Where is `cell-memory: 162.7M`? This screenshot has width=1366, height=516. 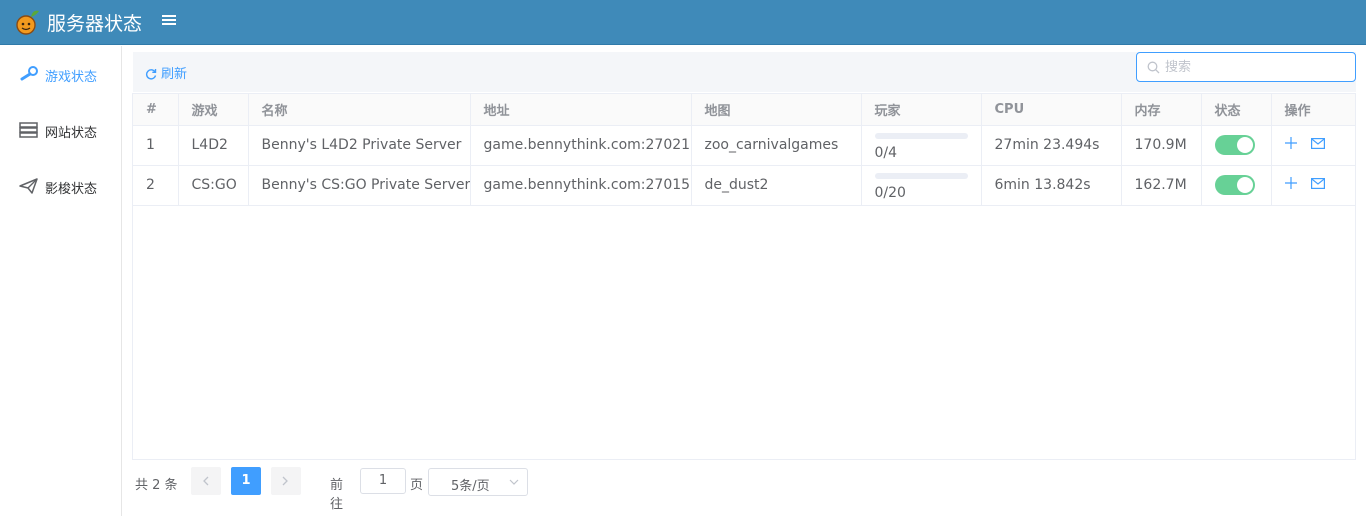 cell-memory: 162.7M is located at coordinates (1161, 185).